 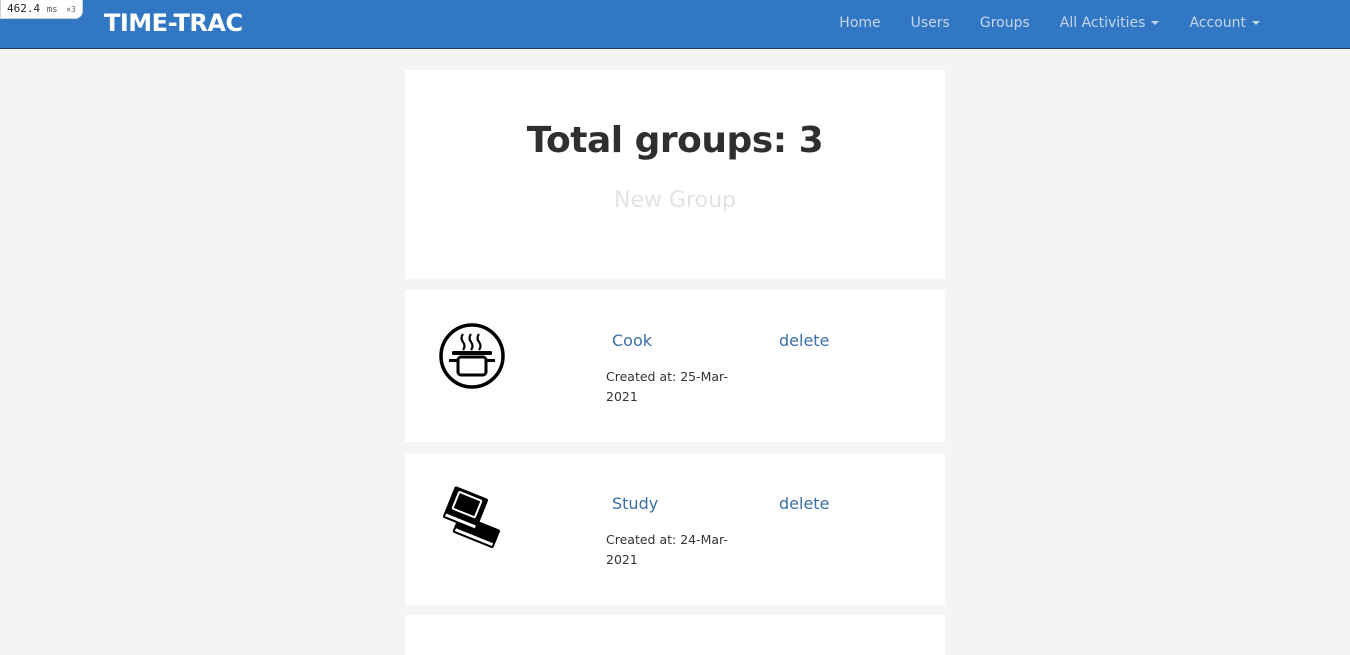 I want to click on nav-home: Home, so click(x=859, y=23).